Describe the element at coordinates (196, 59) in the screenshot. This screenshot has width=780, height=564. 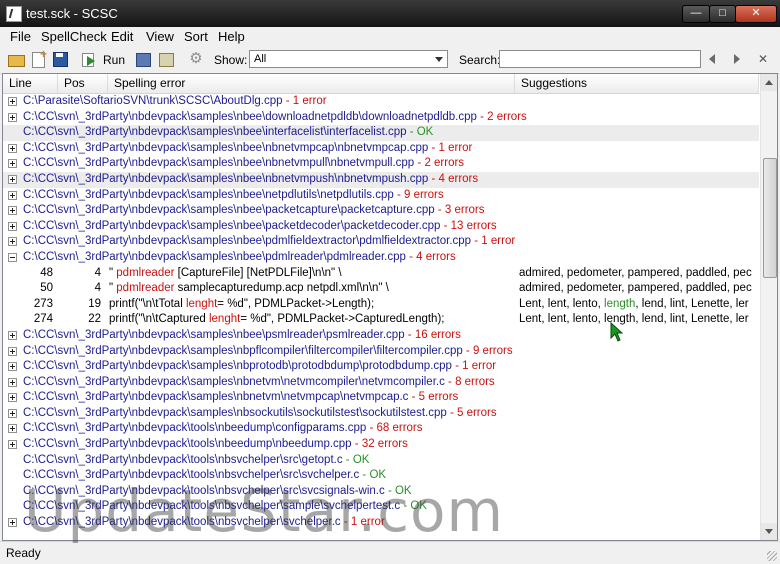
I see `settings-icon: ⚙` at that location.